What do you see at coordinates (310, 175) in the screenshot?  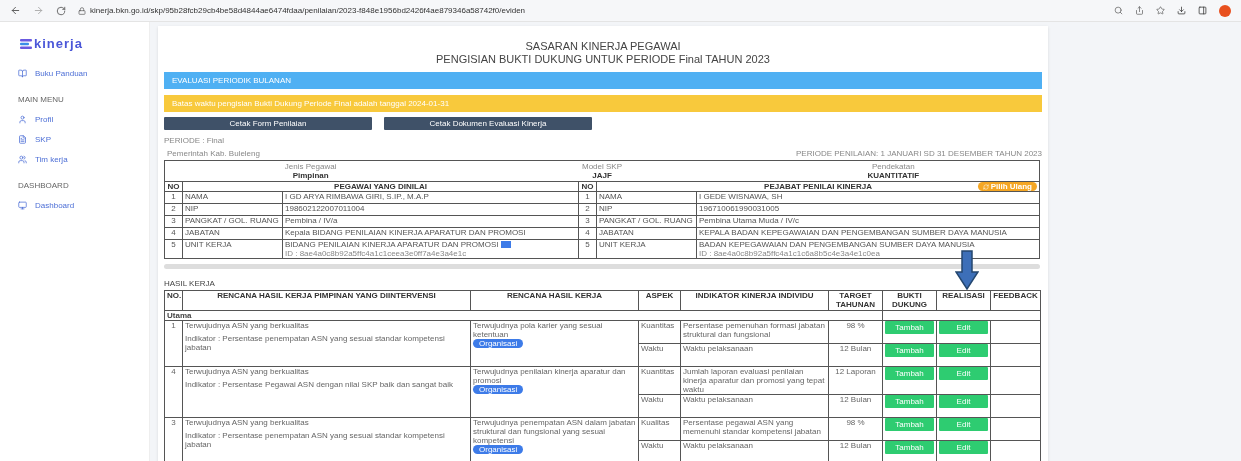 I see `summary-value: Pimpinan` at bounding box center [310, 175].